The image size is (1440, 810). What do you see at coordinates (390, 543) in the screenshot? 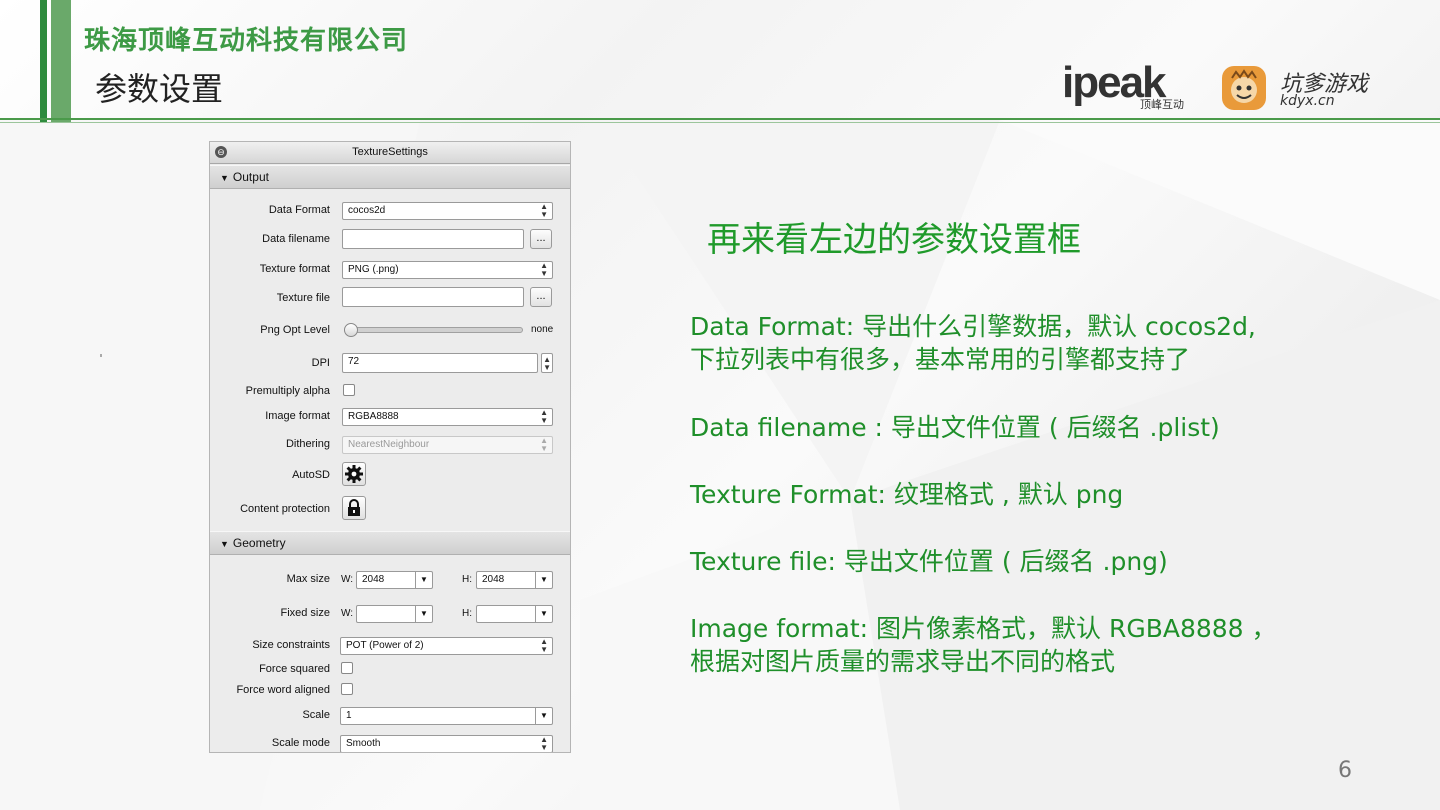
I see `section-geometry: ▼ Geometry` at bounding box center [390, 543].